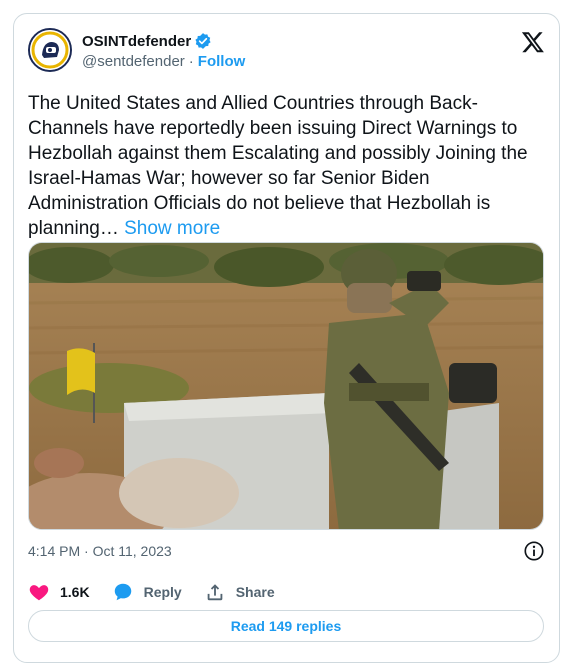  I want to click on handle-row: @sentdefender · Follow, so click(163, 61).